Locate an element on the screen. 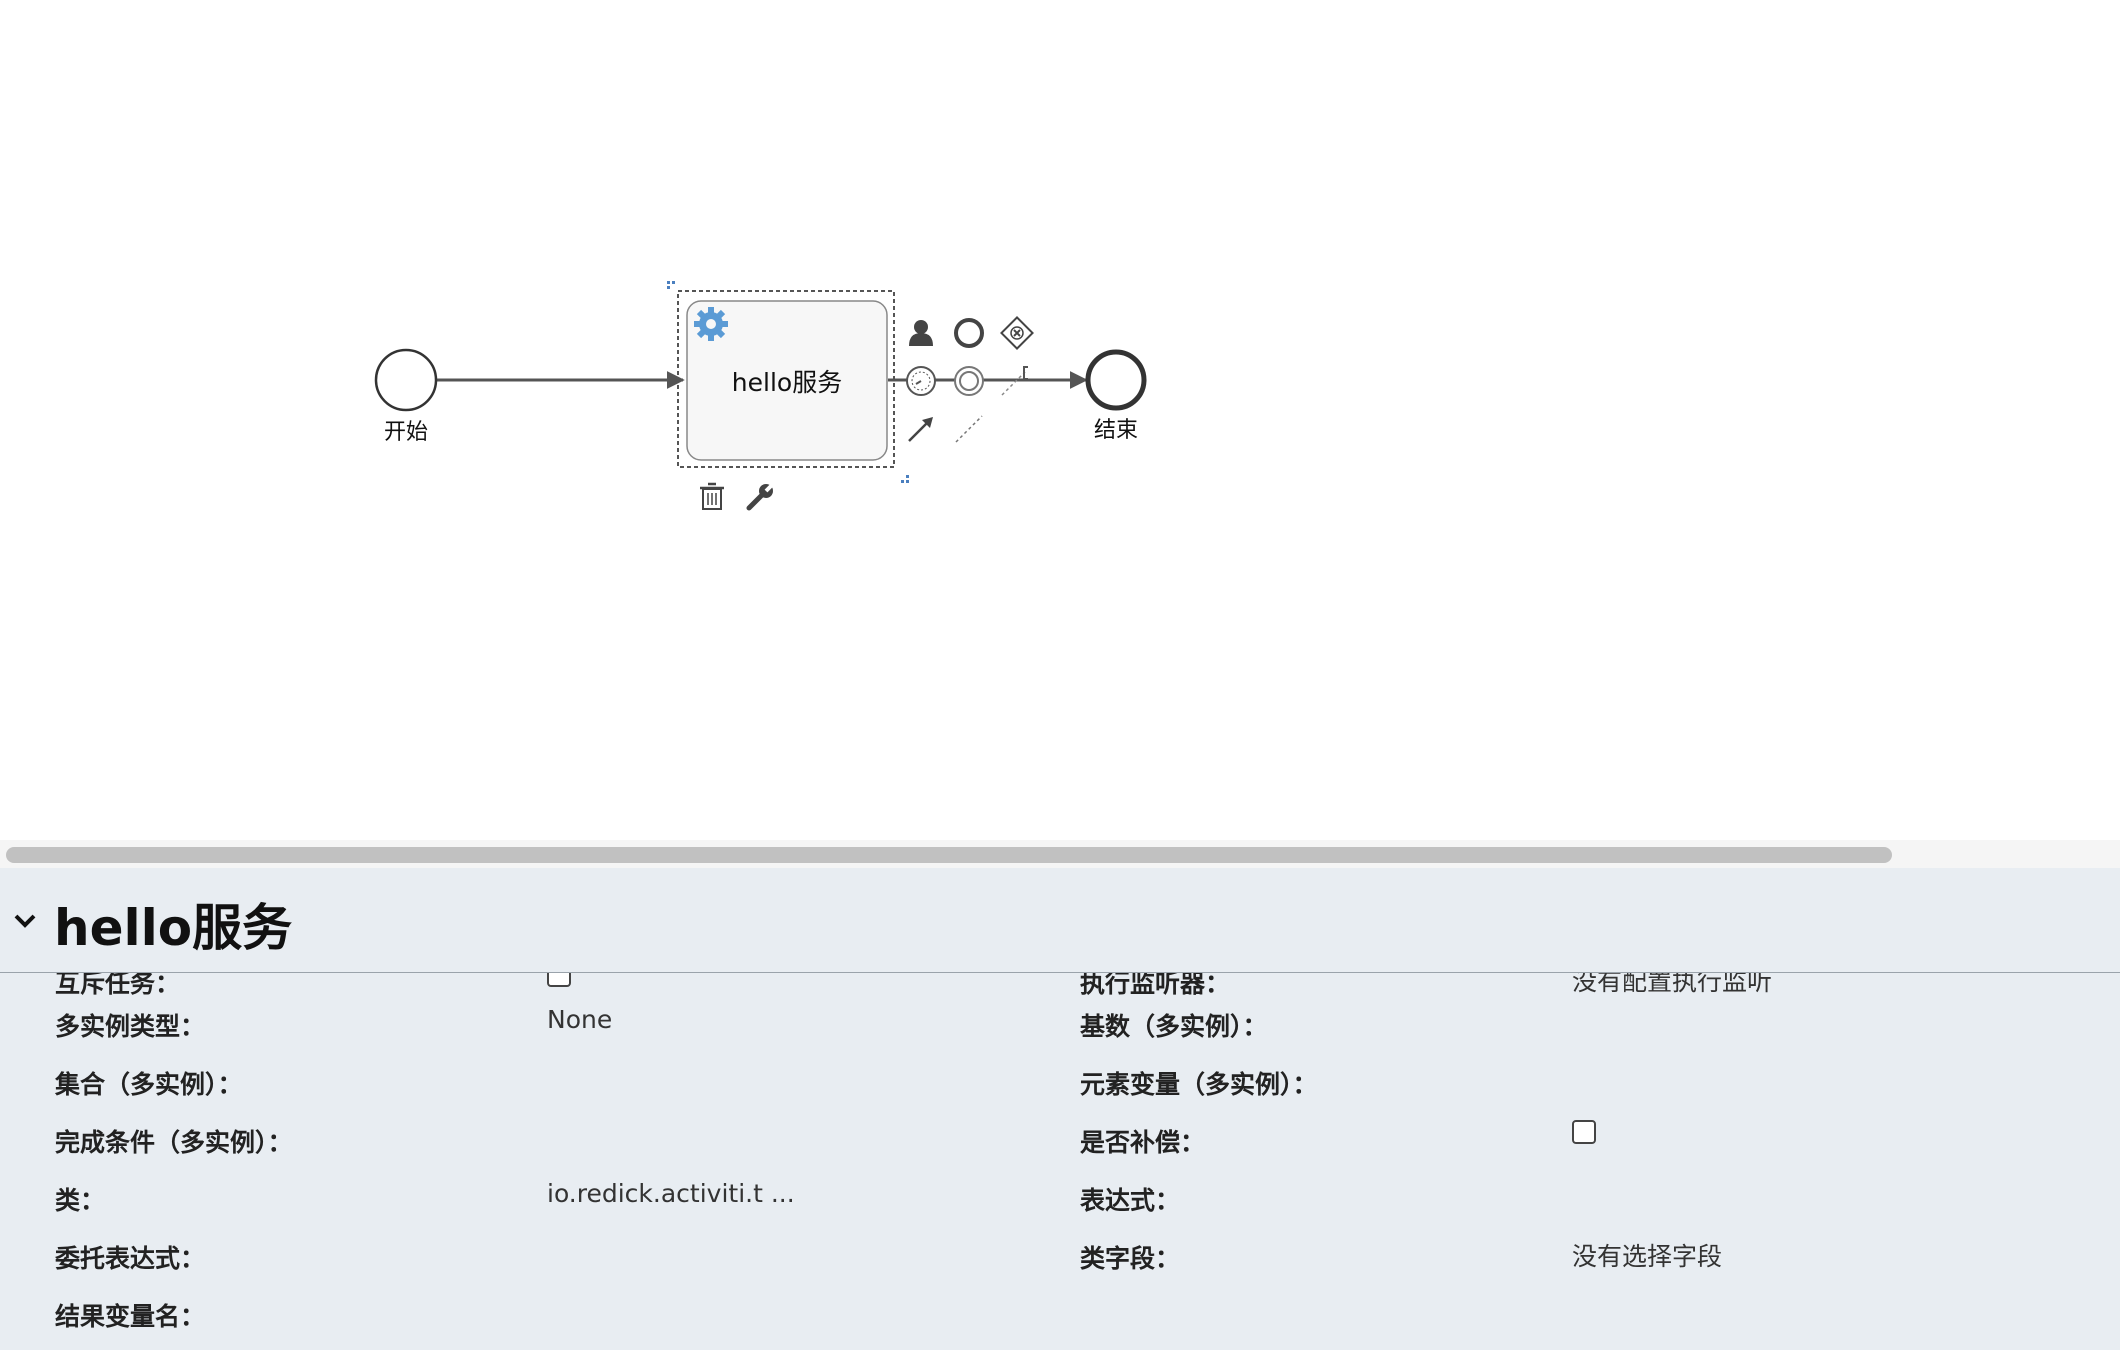 This screenshot has width=2120, height=1350. intermediate-timer-icon is located at coordinates (921, 381).